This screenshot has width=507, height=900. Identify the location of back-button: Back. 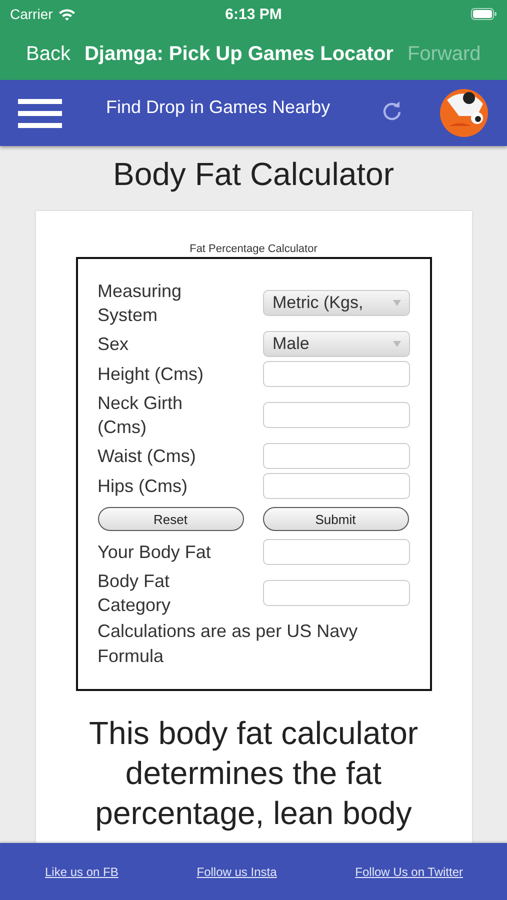
(48, 54).